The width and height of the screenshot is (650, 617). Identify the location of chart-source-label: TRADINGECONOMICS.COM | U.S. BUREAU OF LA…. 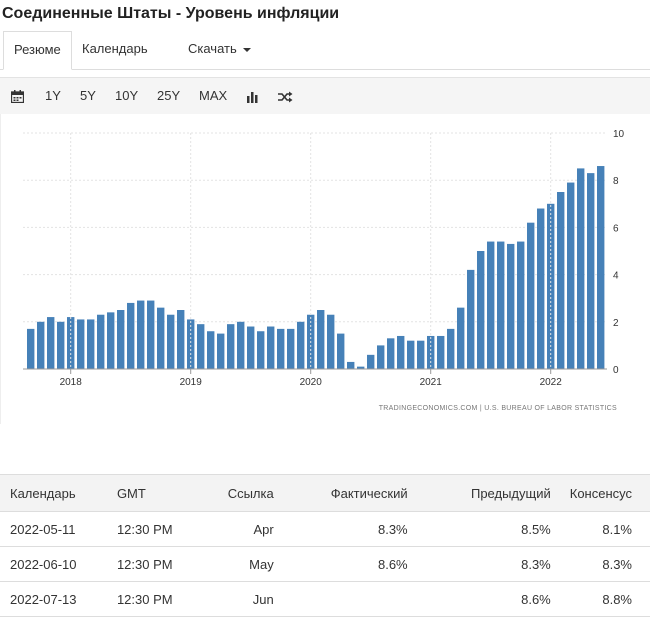
(498, 408).